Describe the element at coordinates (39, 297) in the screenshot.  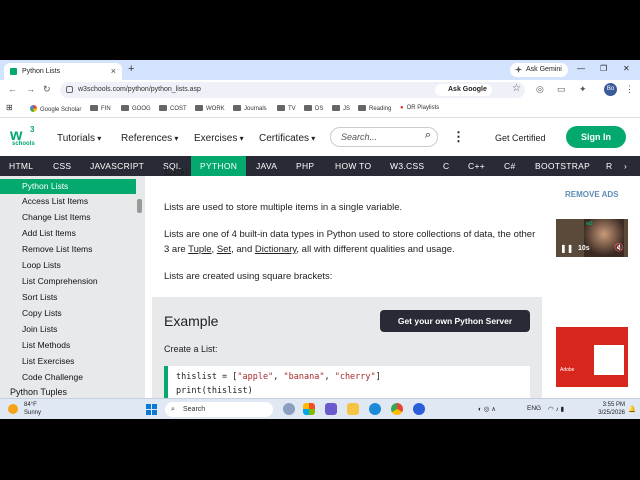
I see `sidebar-item-sort: Sort Lists` at that location.